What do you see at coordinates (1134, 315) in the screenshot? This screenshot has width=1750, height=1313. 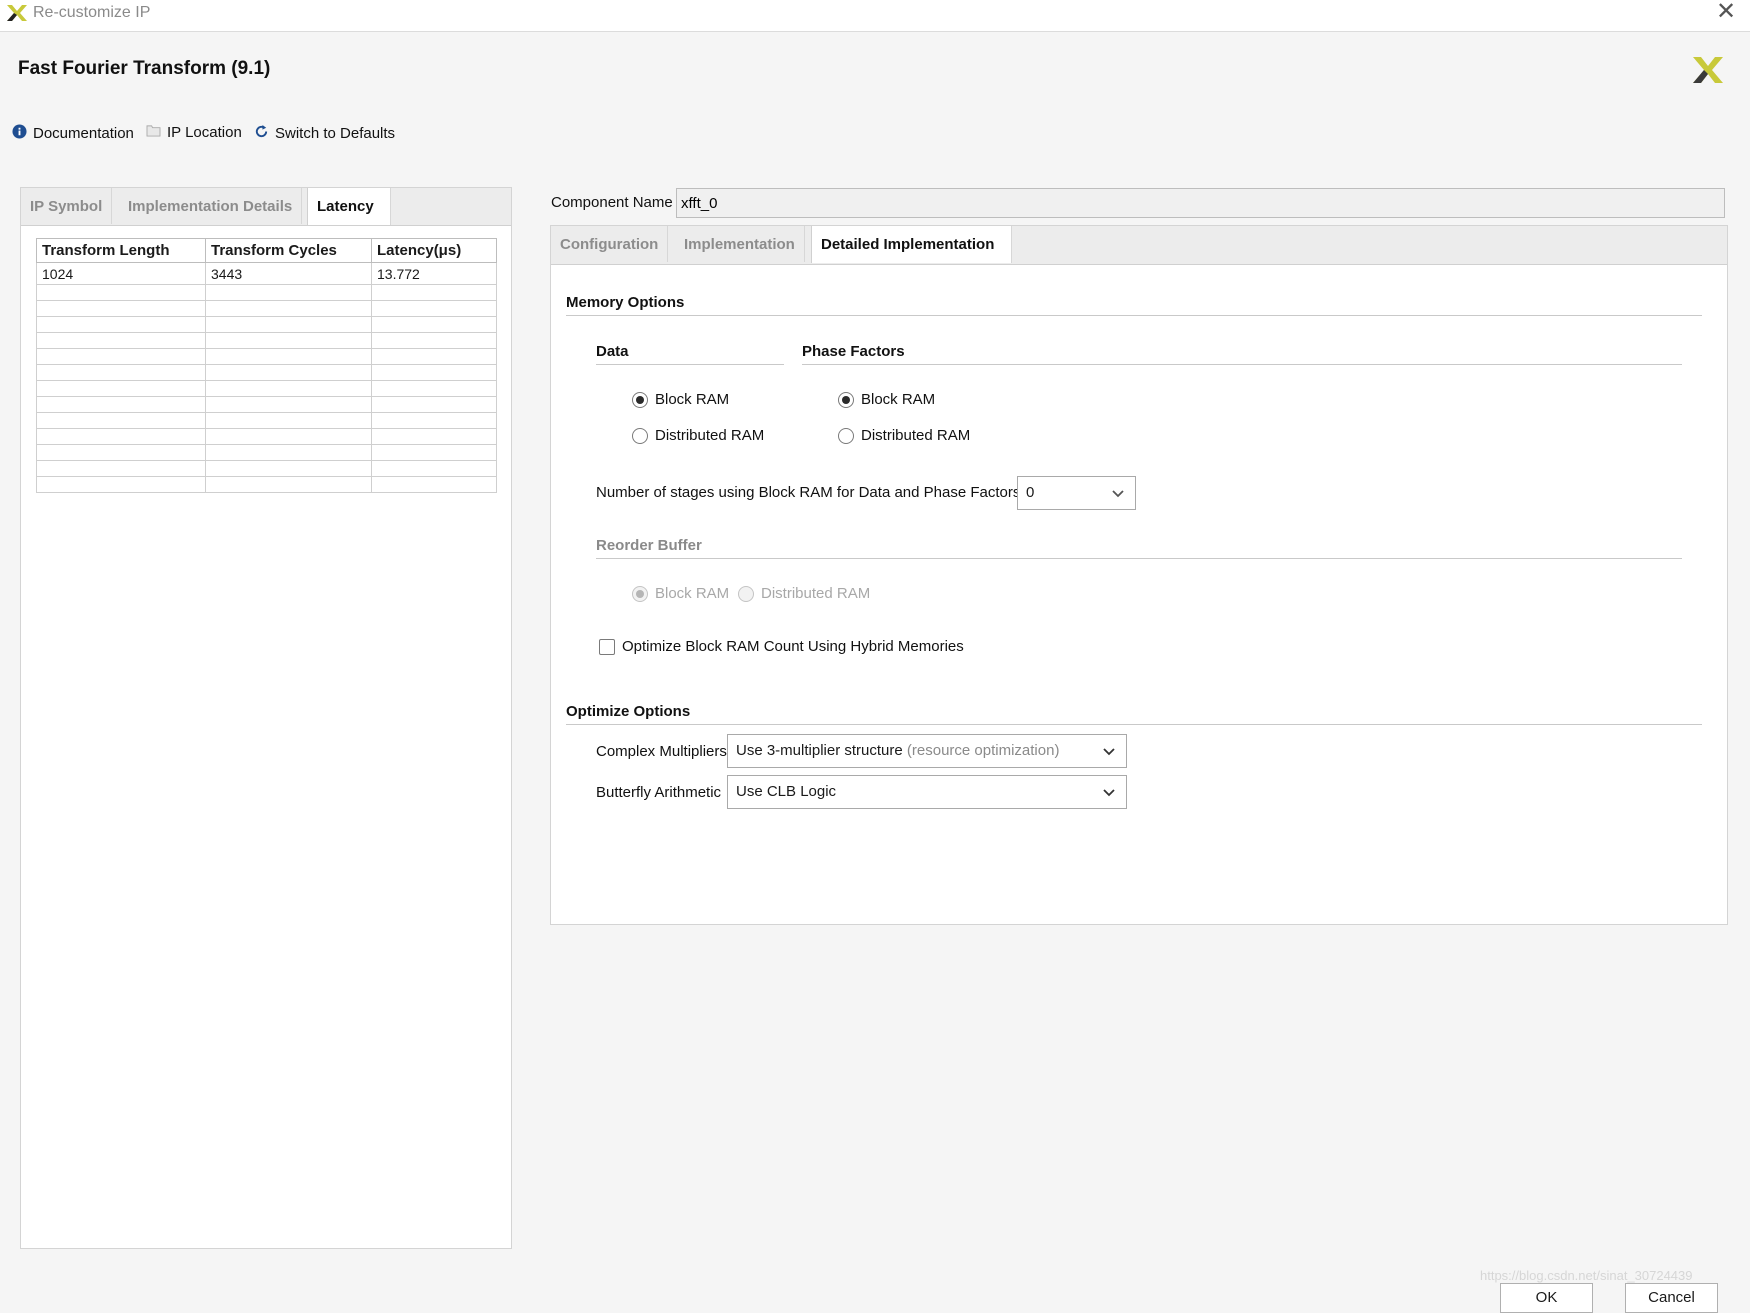 I see `memory-options-divider` at bounding box center [1134, 315].